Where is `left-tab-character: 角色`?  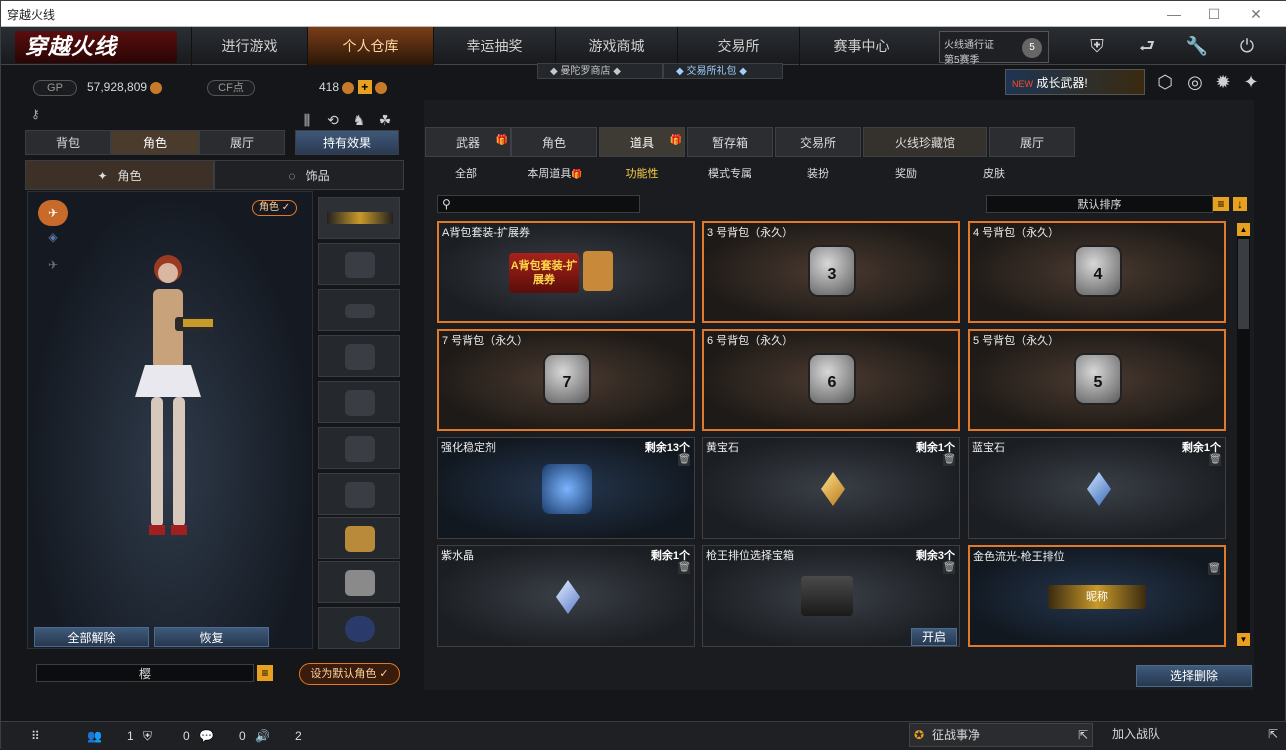
left-tab-character: 角色 is located at coordinates (155, 142).